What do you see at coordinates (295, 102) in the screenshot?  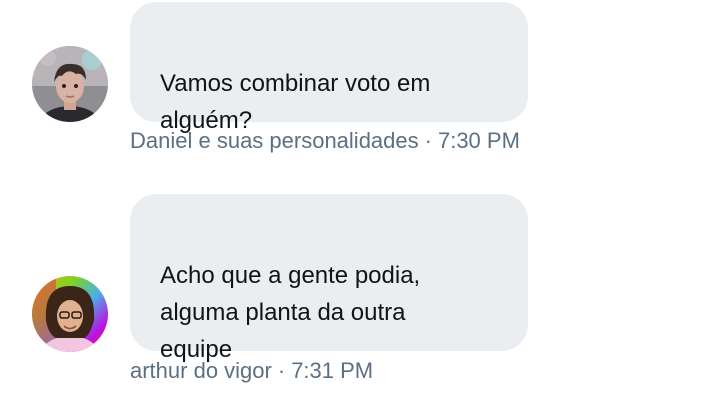 I see `message-text: Vamos combinar voto em alguém?` at bounding box center [295, 102].